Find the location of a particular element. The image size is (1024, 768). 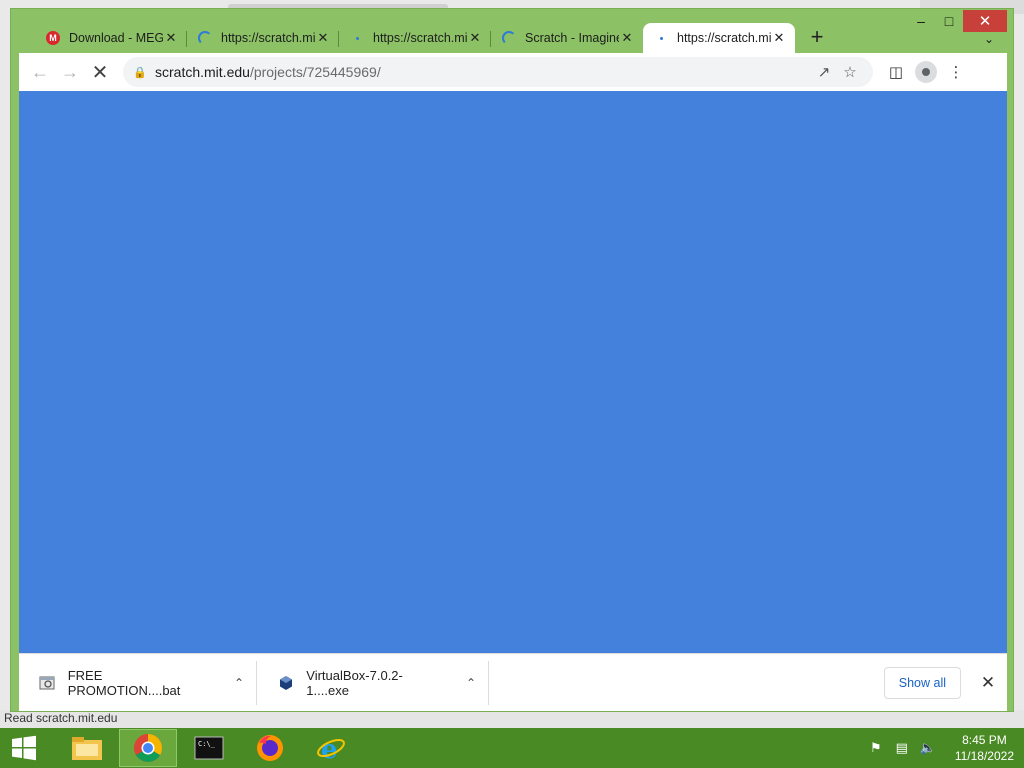

file-explorer-icon is located at coordinates (87, 748).